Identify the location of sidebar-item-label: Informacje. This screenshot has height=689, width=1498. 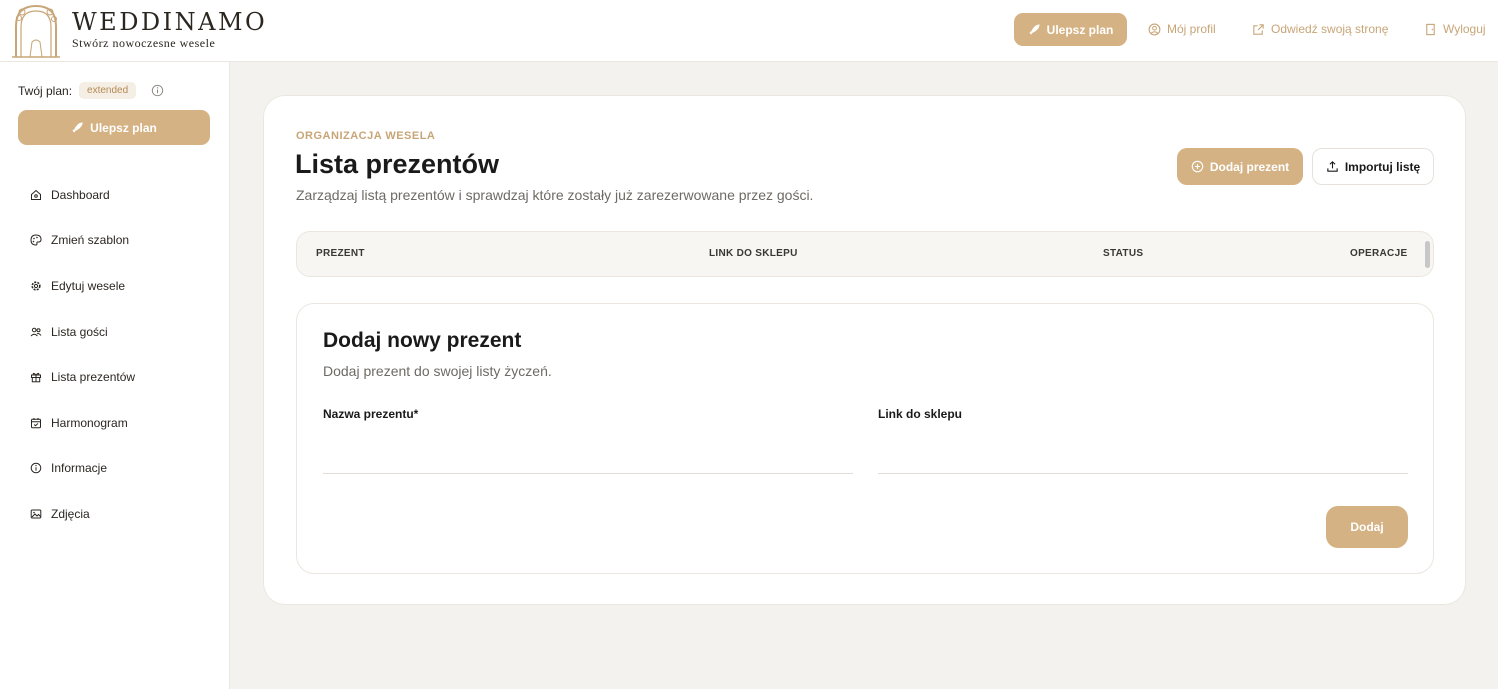
(79, 468).